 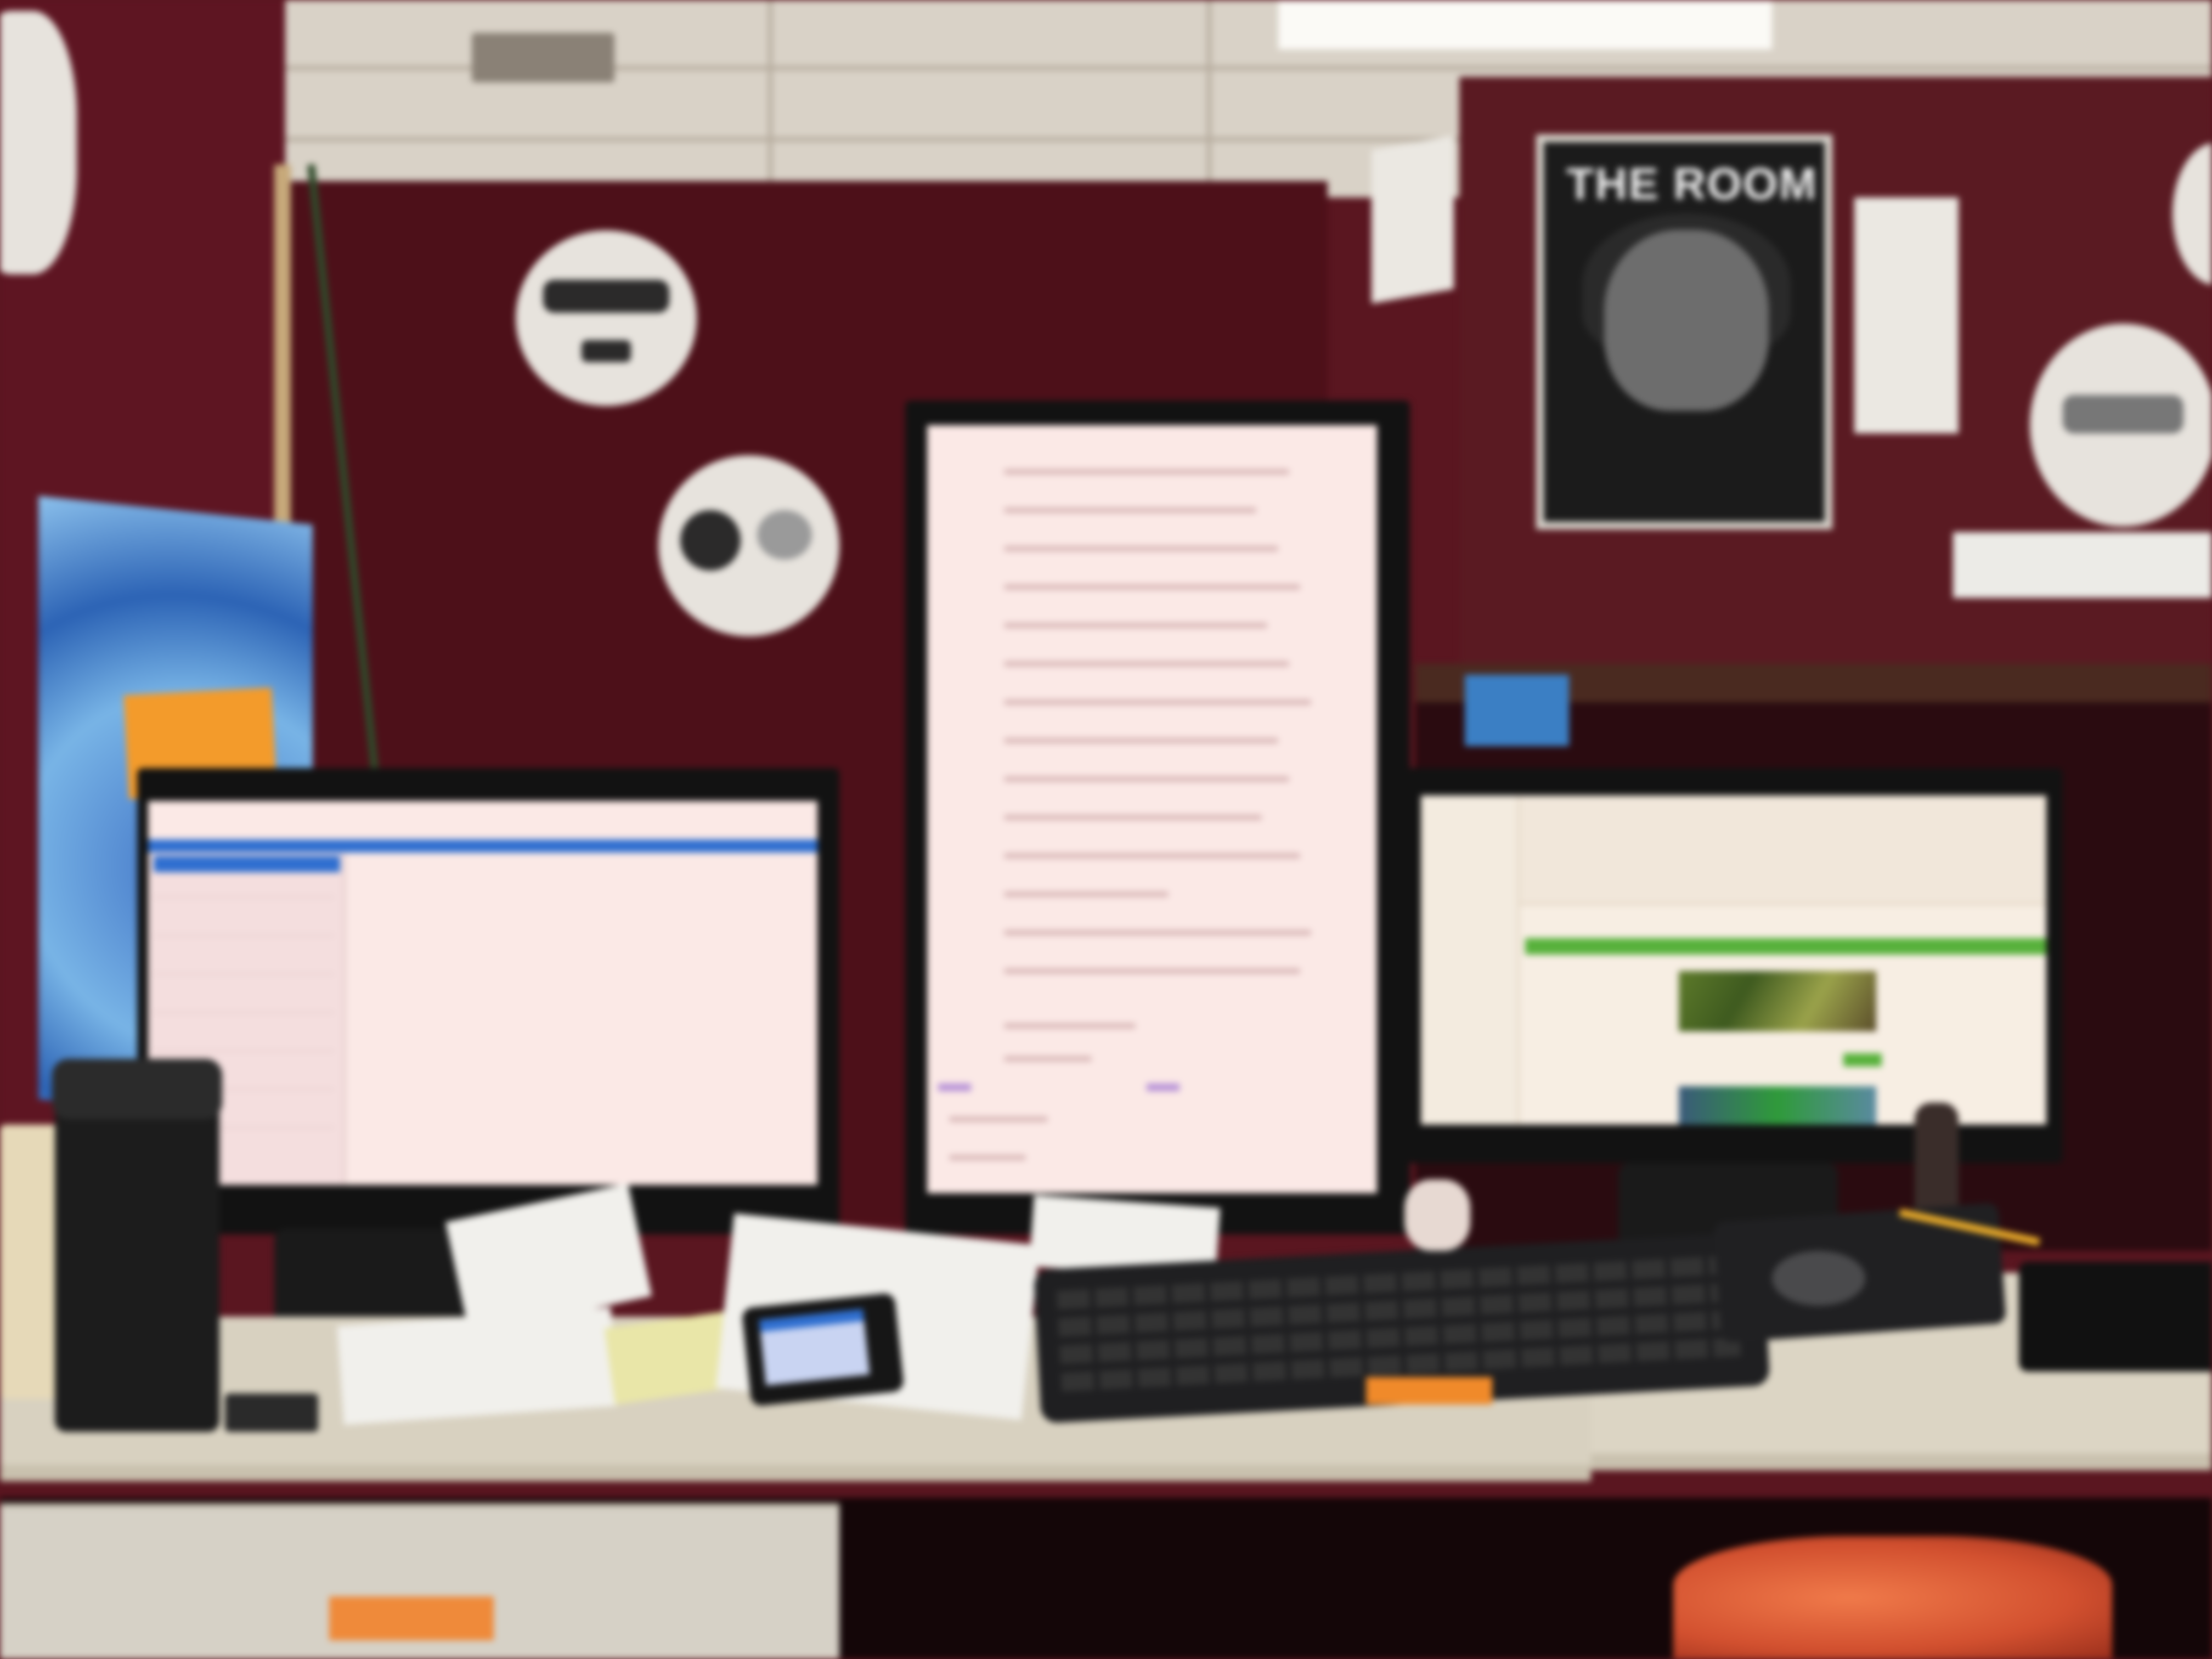 What do you see at coordinates (30, 1262) in the screenshot?
I see `mug` at bounding box center [30, 1262].